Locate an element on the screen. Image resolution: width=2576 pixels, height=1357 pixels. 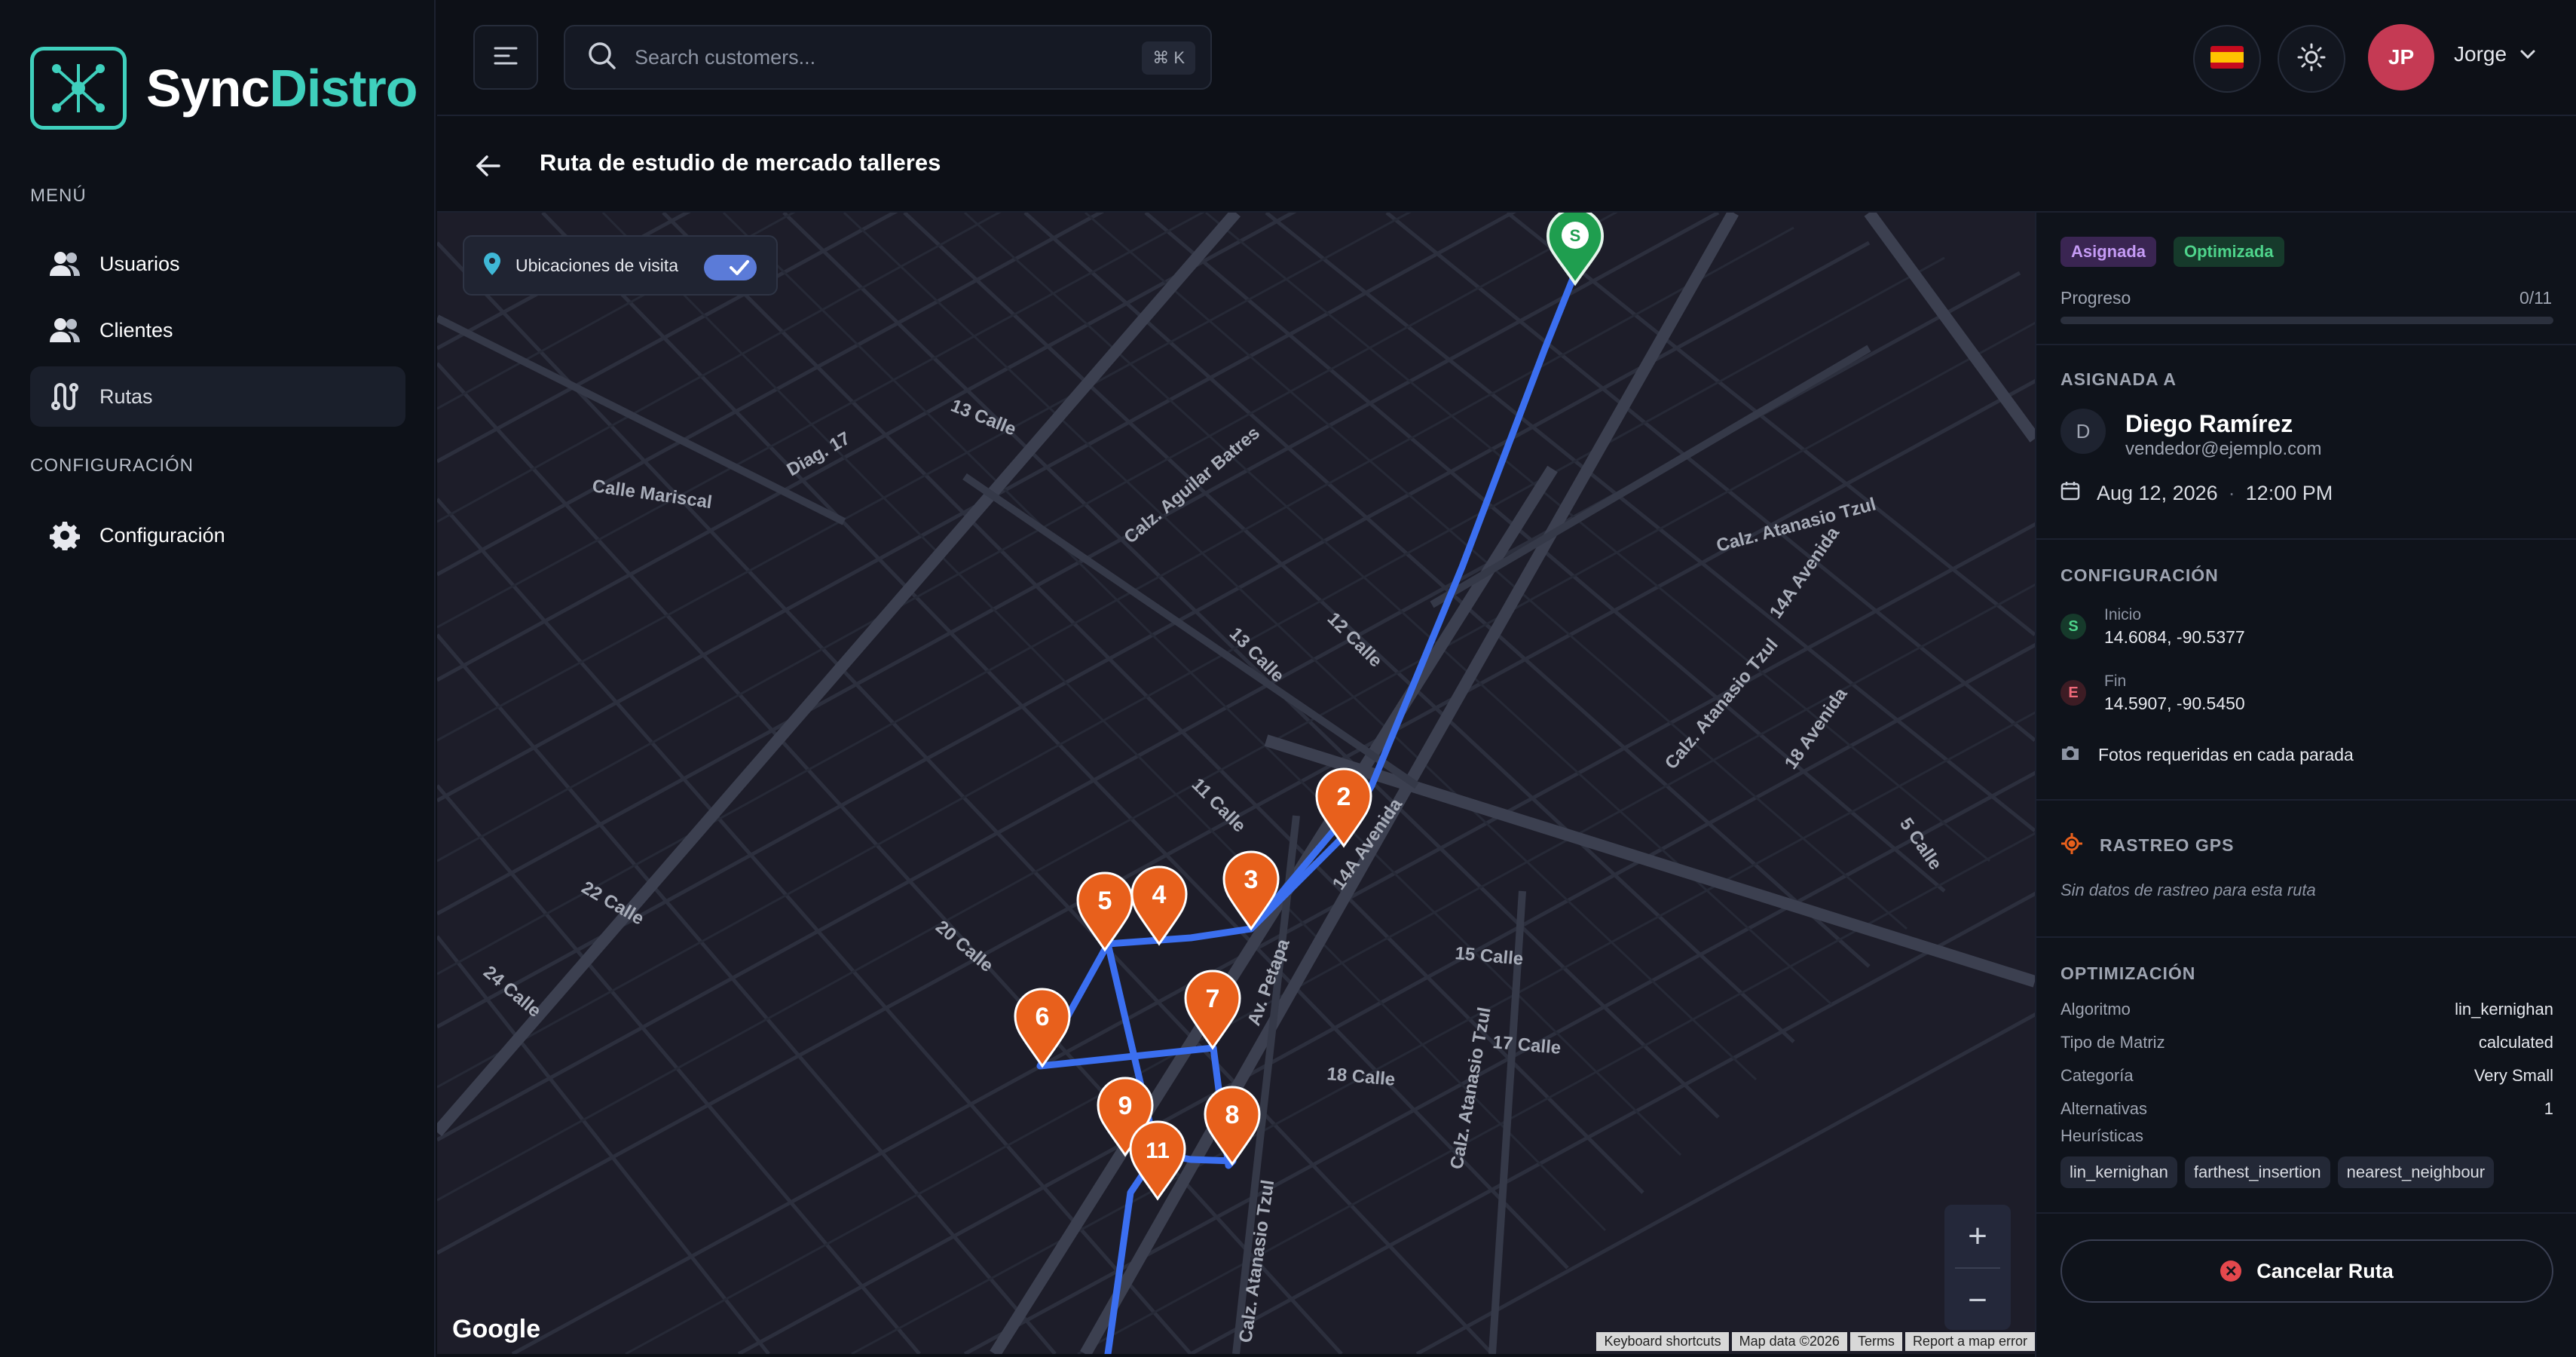
status-badge-optimized: Optimizada is located at coordinates (2229, 252).